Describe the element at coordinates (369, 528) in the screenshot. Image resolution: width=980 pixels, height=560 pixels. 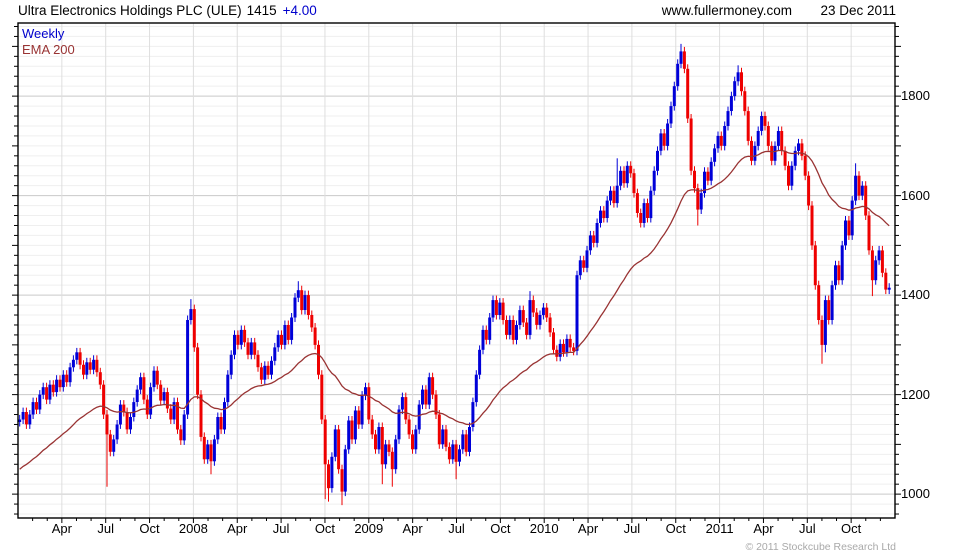
I see `x-axis-label: 2009` at that location.